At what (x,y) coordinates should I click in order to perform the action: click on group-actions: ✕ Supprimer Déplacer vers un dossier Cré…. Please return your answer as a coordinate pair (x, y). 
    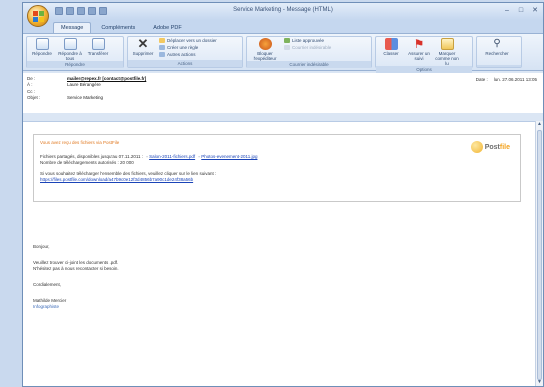
    Looking at the image, I should click on (185, 52).